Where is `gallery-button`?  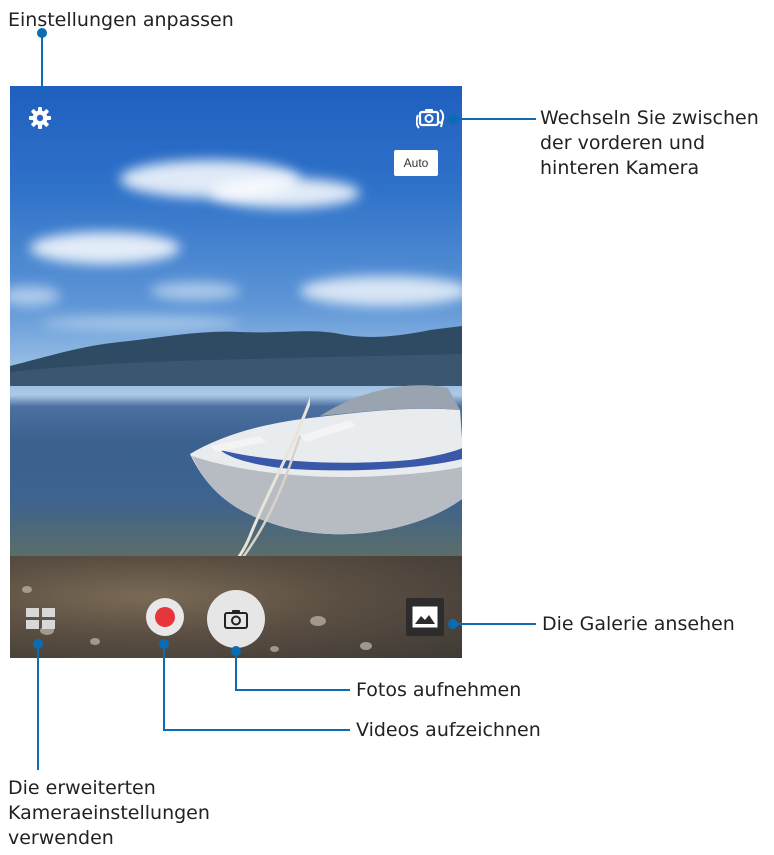
gallery-button is located at coordinates (425, 617).